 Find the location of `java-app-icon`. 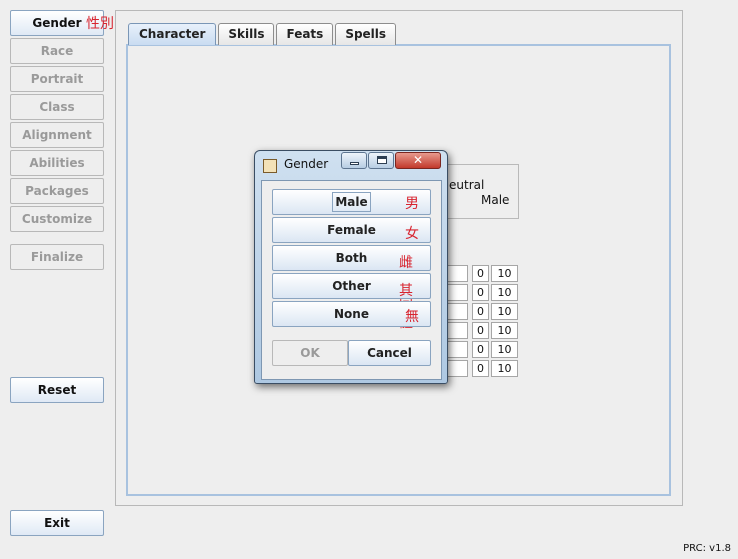

java-app-icon is located at coordinates (270, 166).